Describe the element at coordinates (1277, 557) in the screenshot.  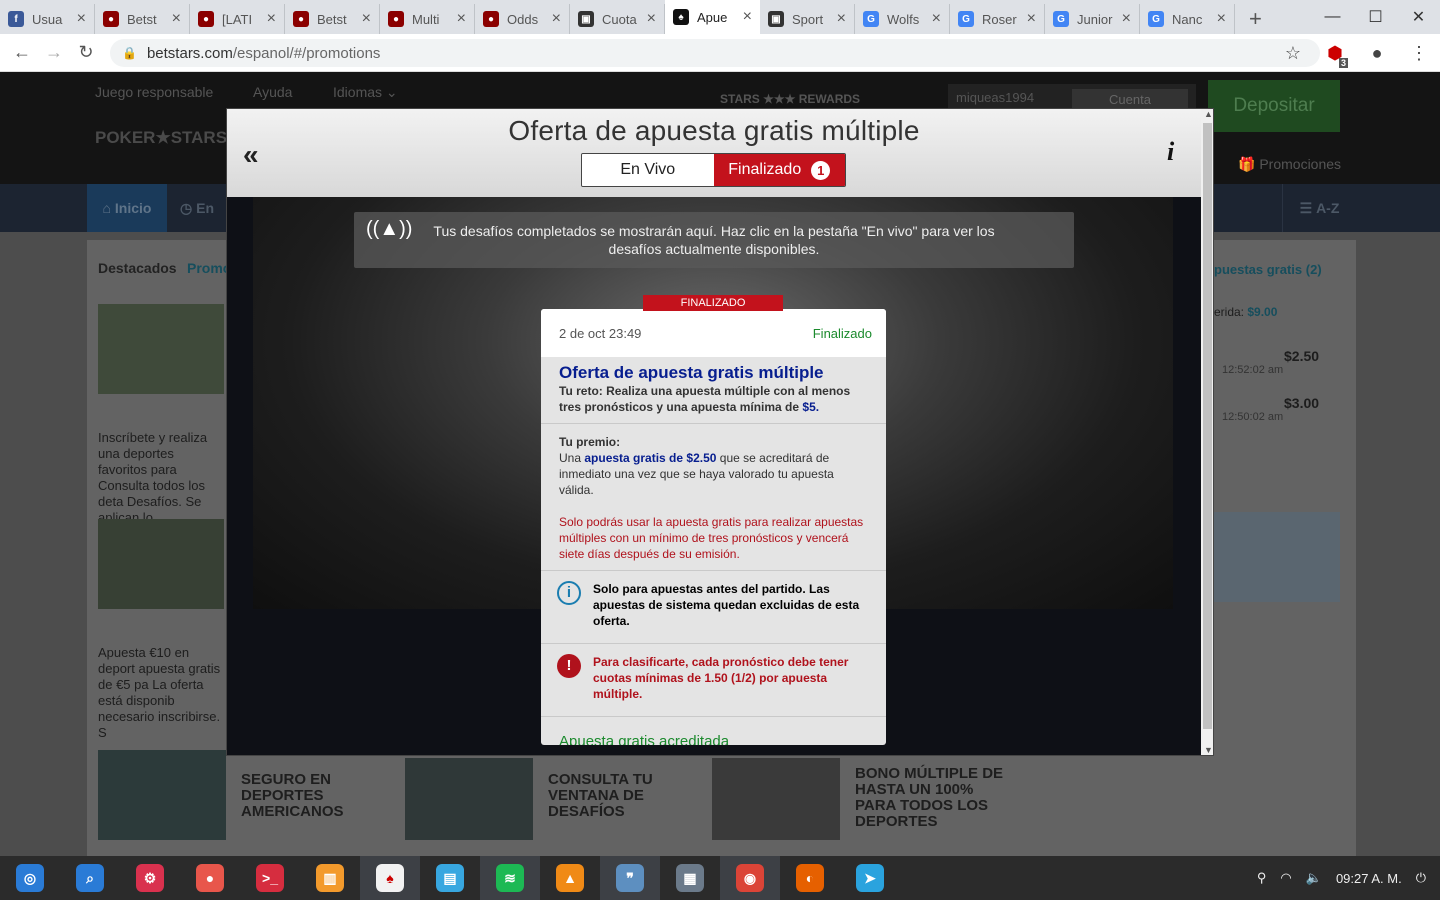
I see `stars-rewards-banner` at that location.